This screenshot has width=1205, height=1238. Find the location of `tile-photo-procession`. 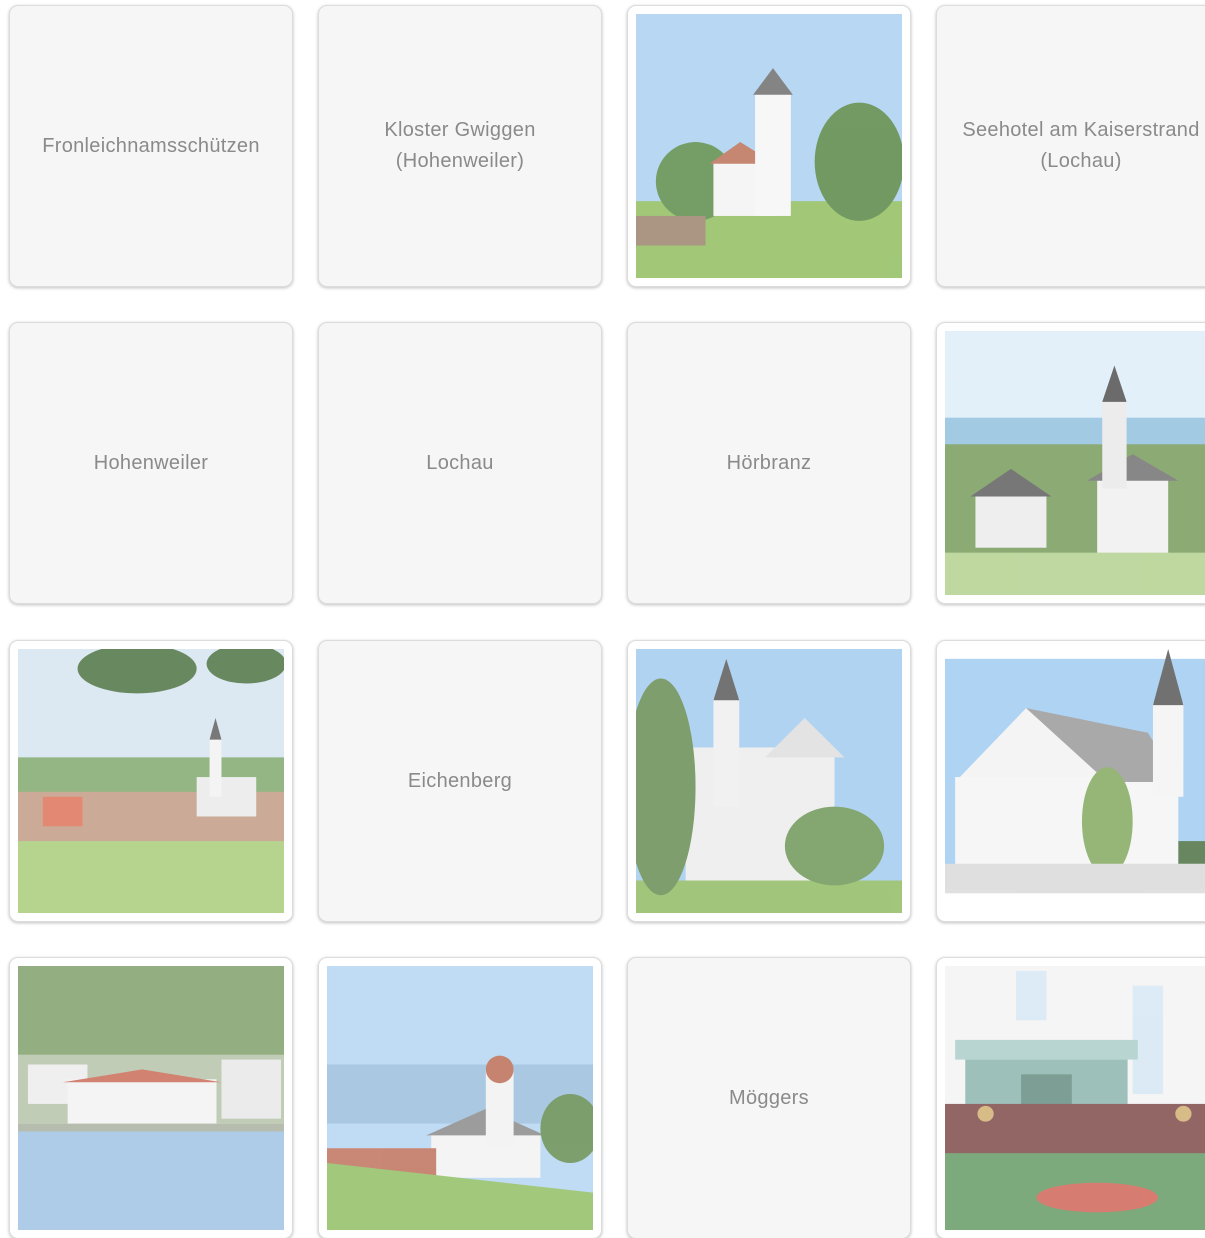

tile-photo-procession is located at coordinates (1070, 1097).